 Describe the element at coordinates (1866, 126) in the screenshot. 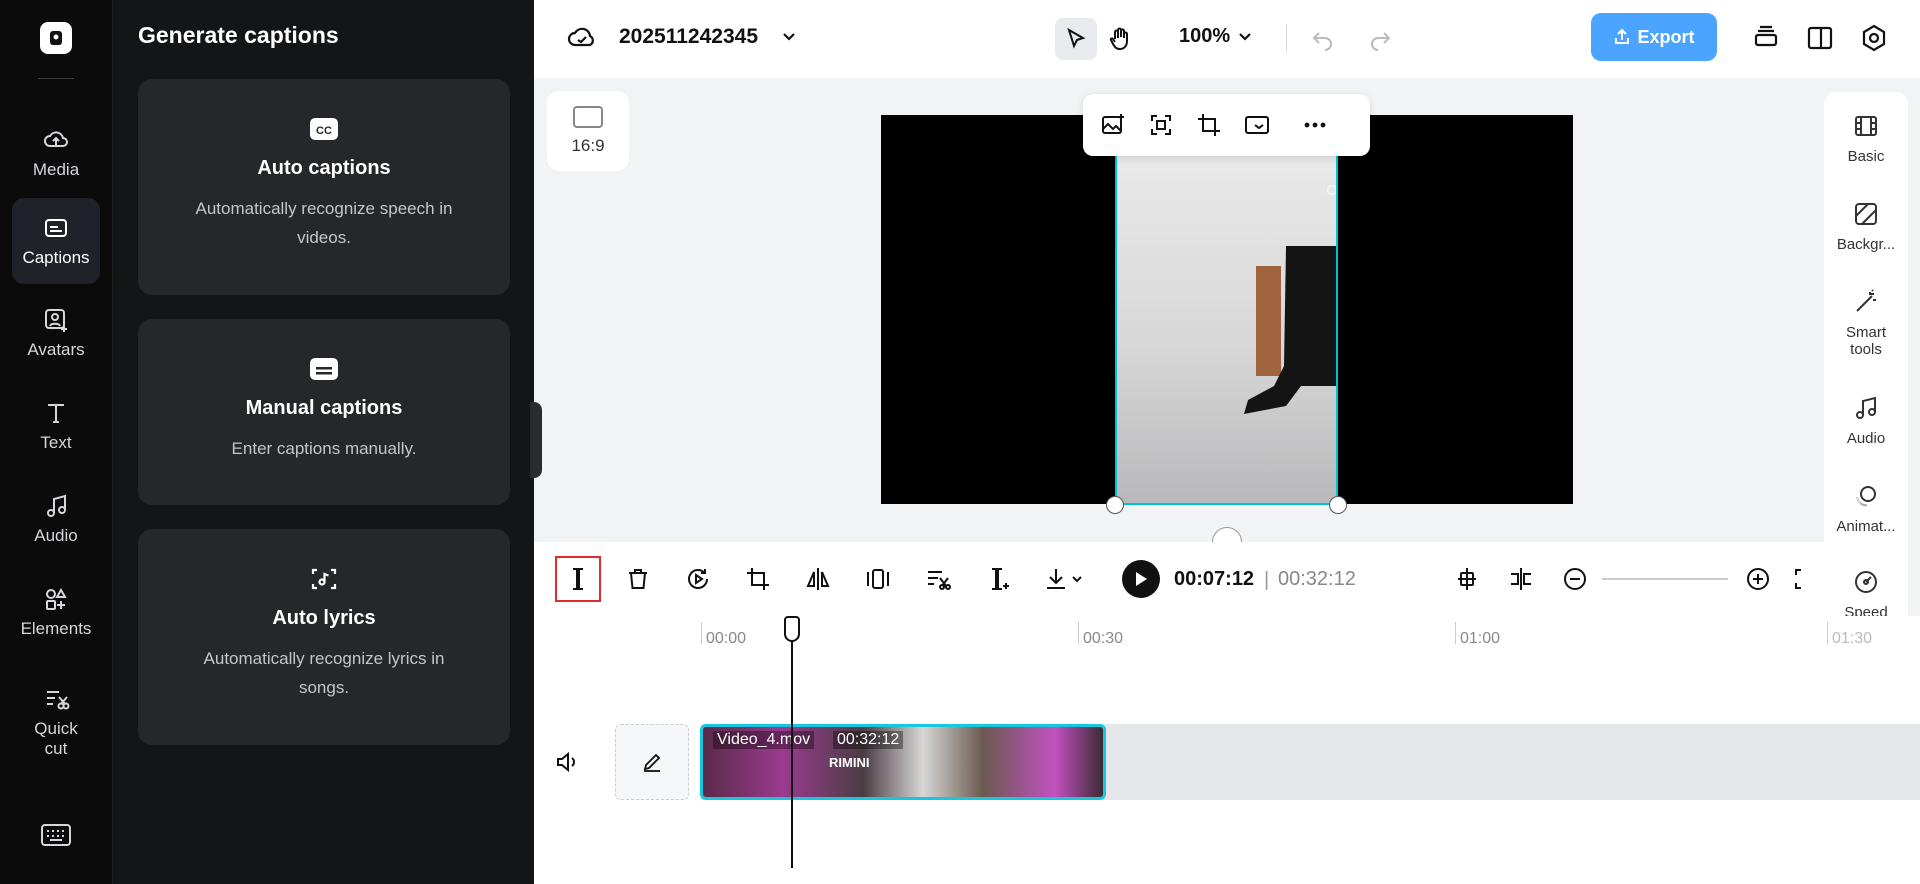

I see `film-icon` at that location.